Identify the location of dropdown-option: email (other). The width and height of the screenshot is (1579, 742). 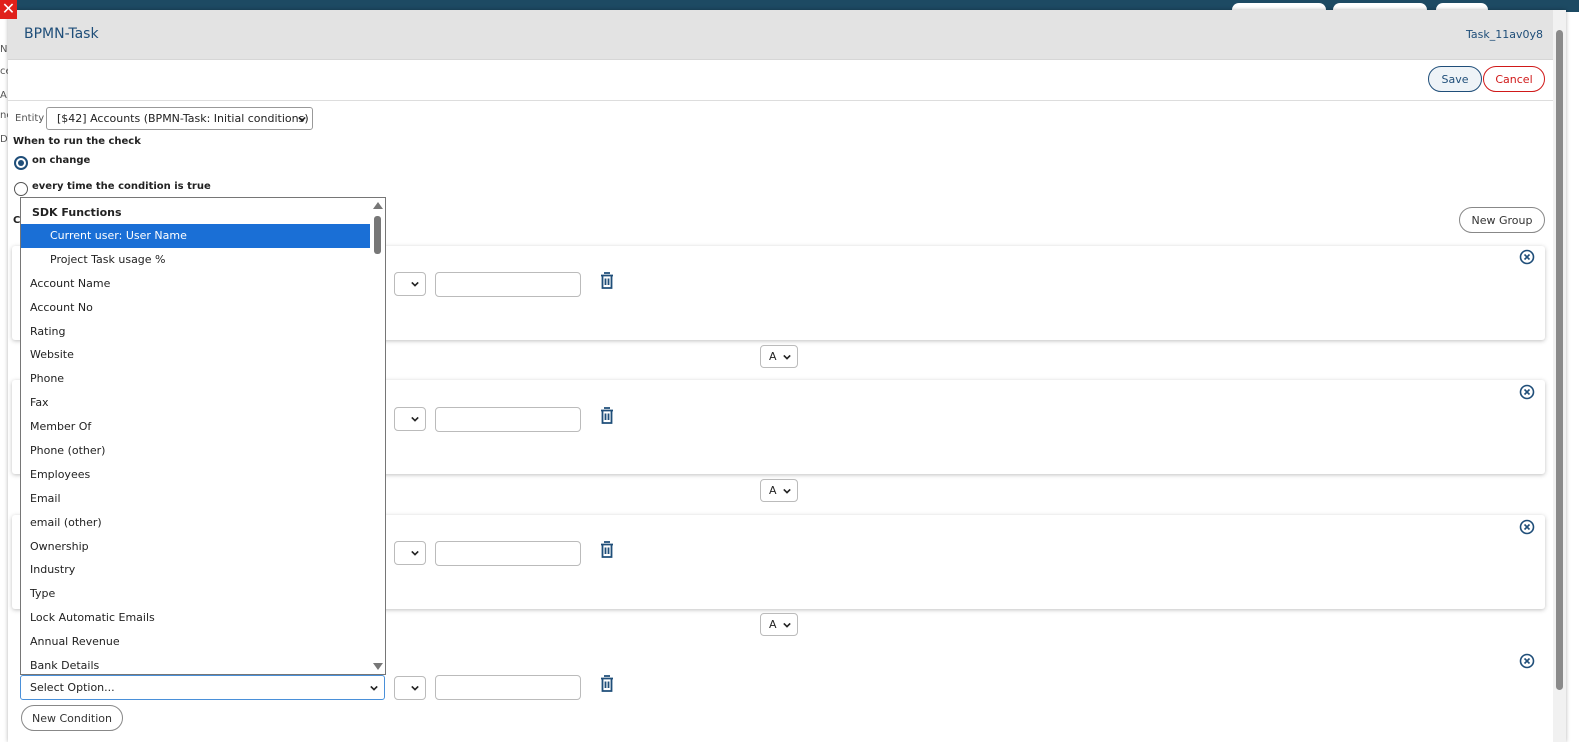
(203, 523).